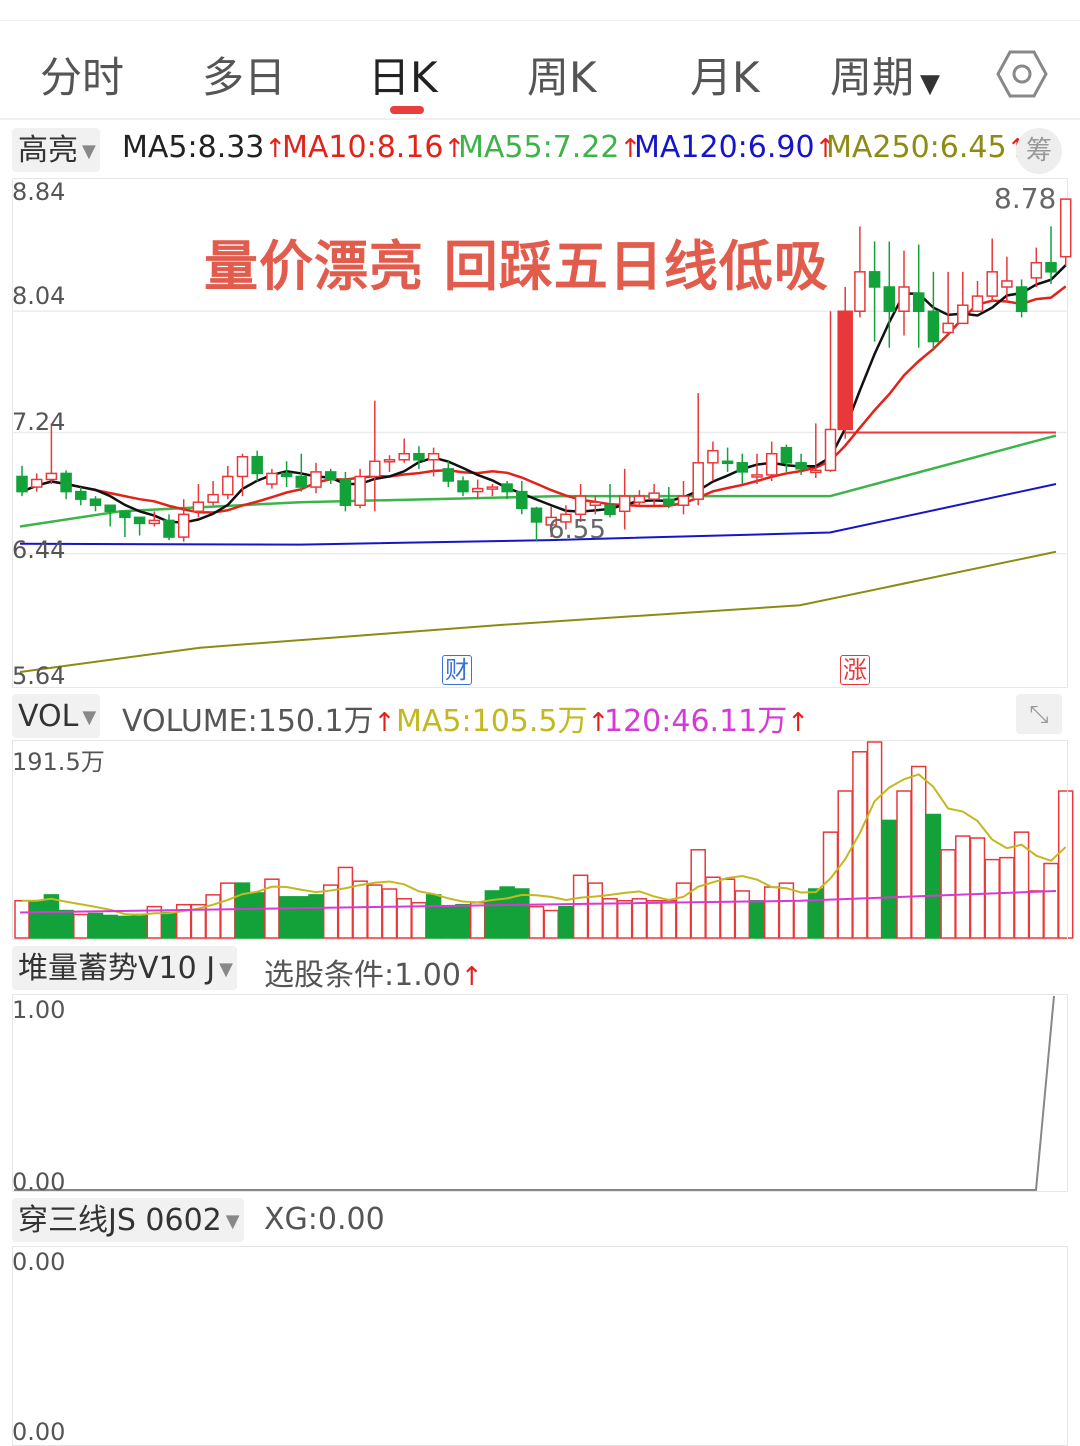 Image resolution: width=1080 pixels, height=1446 pixels. What do you see at coordinates (403, 74) in the screenshot?
I see `tab-daily-k: 日K` at bounding box center [403, 74].